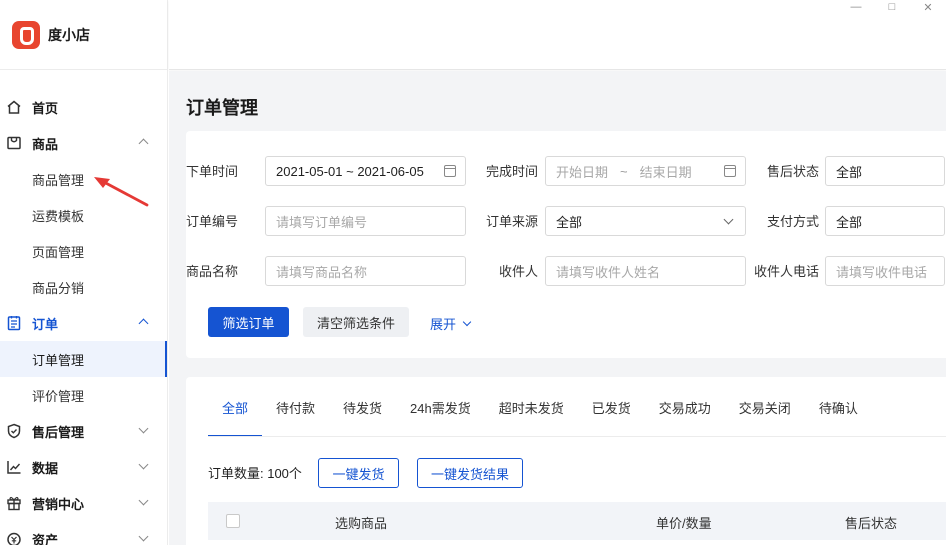  I want to click on finish-time-label: 完成时间, so click(511, 171).